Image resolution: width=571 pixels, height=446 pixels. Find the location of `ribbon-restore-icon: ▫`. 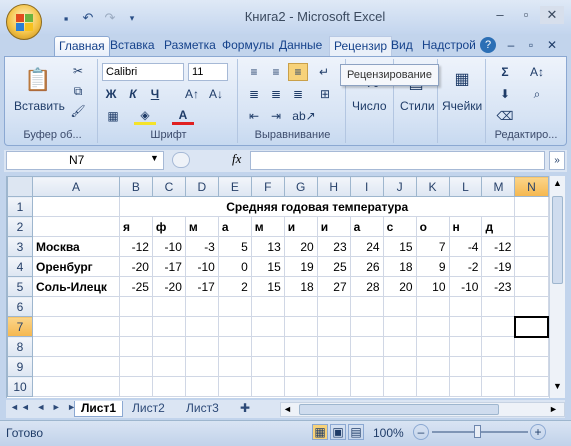

ribbon-restore-icon: ▫ is located at coordinates (531, 45).